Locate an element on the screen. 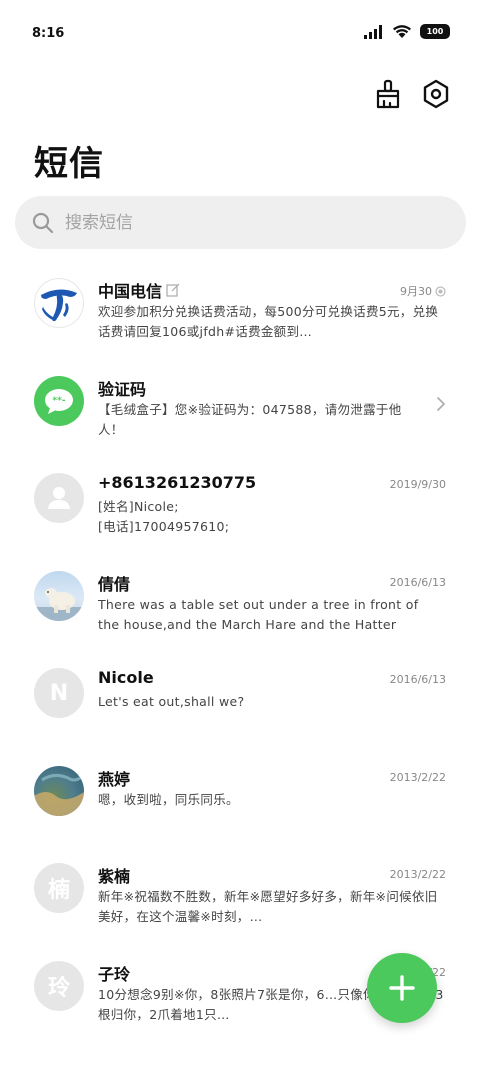 The width and height of the screenshot is (480, 1067). avatar: 楠 is located at coordinates (59, 888).